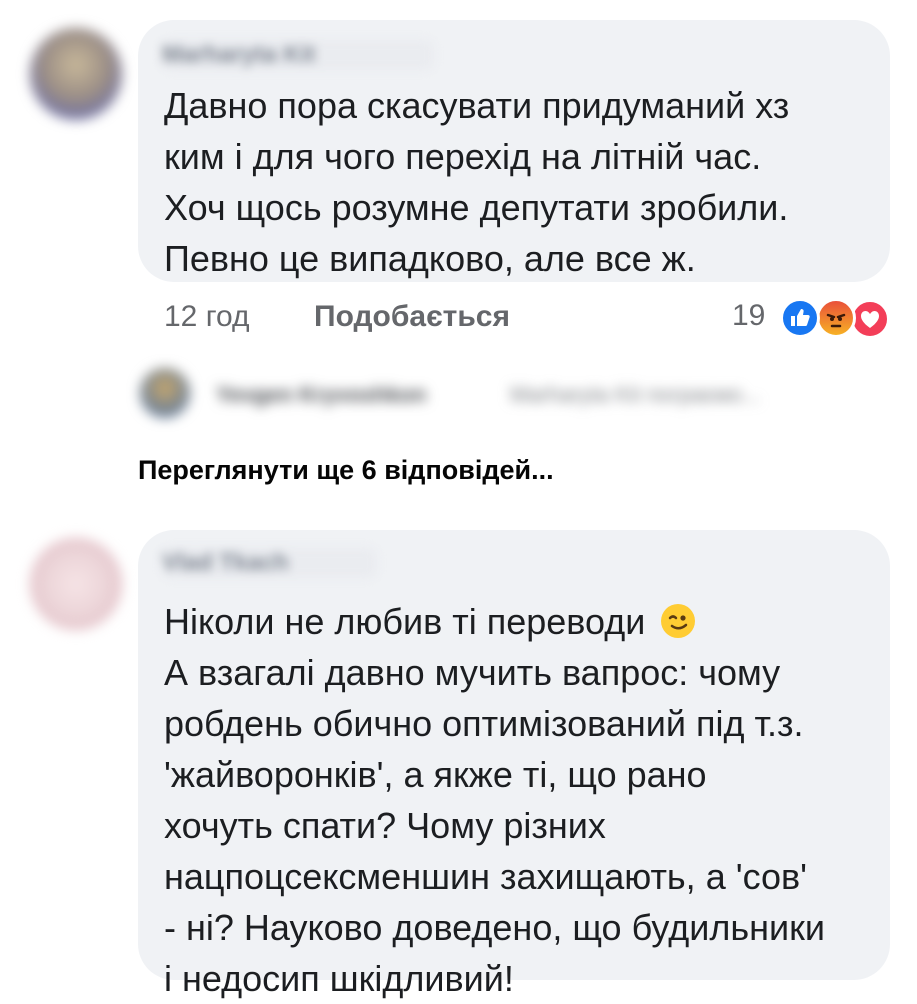 Image resolution: width=917 pixels, height=1004 pixels. Describe the element at coordinates (339, 978) in the screenshot. I see `comment-line: і недосип шкідливий!` at that location.